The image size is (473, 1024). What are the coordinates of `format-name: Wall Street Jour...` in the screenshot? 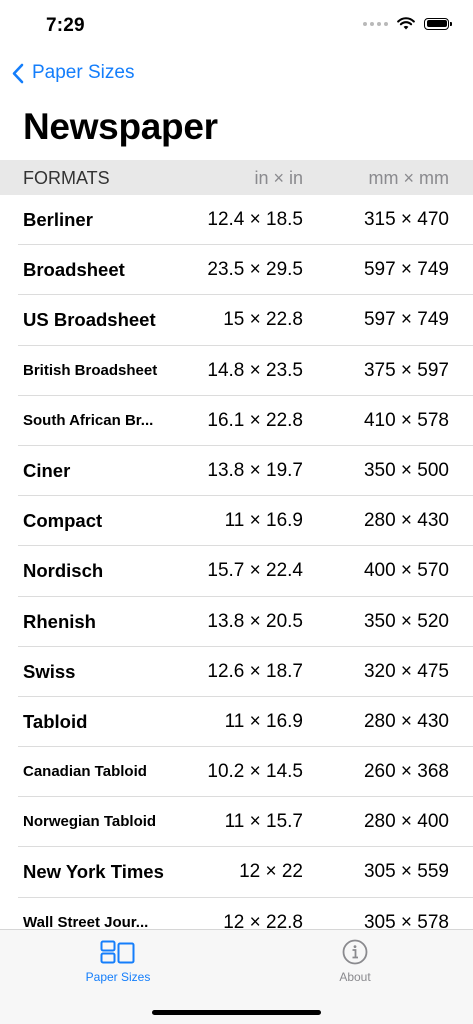 It's located at (86, 921).